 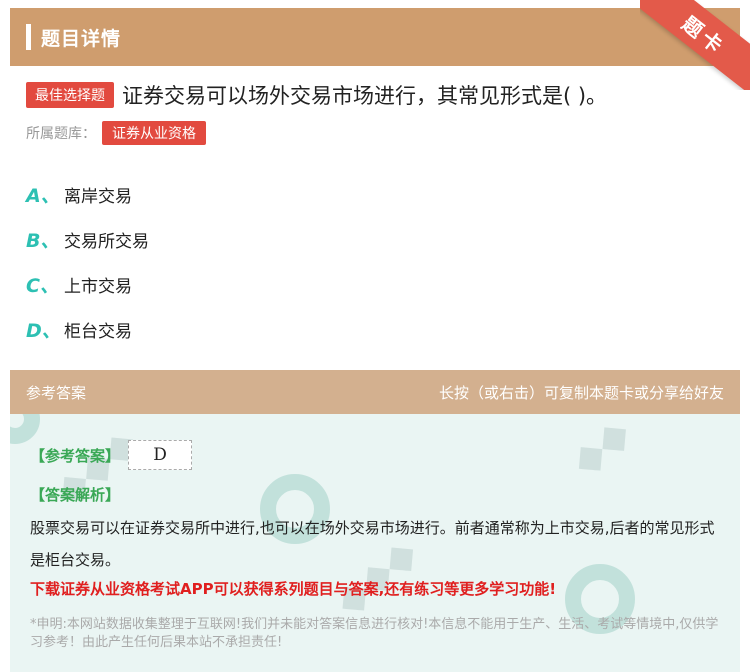 I want to click on option-text: 离岸交易, so click(x=98, y=197).